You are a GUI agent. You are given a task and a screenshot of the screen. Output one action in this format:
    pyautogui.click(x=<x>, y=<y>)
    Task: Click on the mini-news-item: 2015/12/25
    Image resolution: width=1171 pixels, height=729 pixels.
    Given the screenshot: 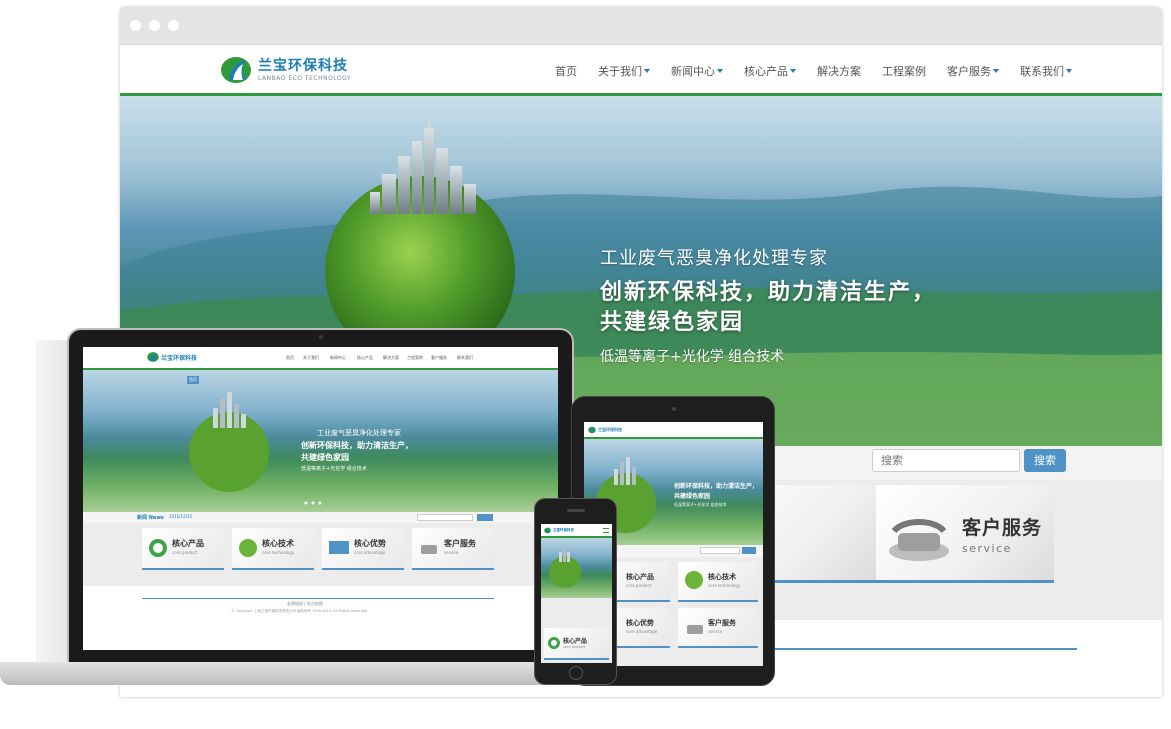 What is the action you would take?
    pyautogui.click(x=180, y=516)
    